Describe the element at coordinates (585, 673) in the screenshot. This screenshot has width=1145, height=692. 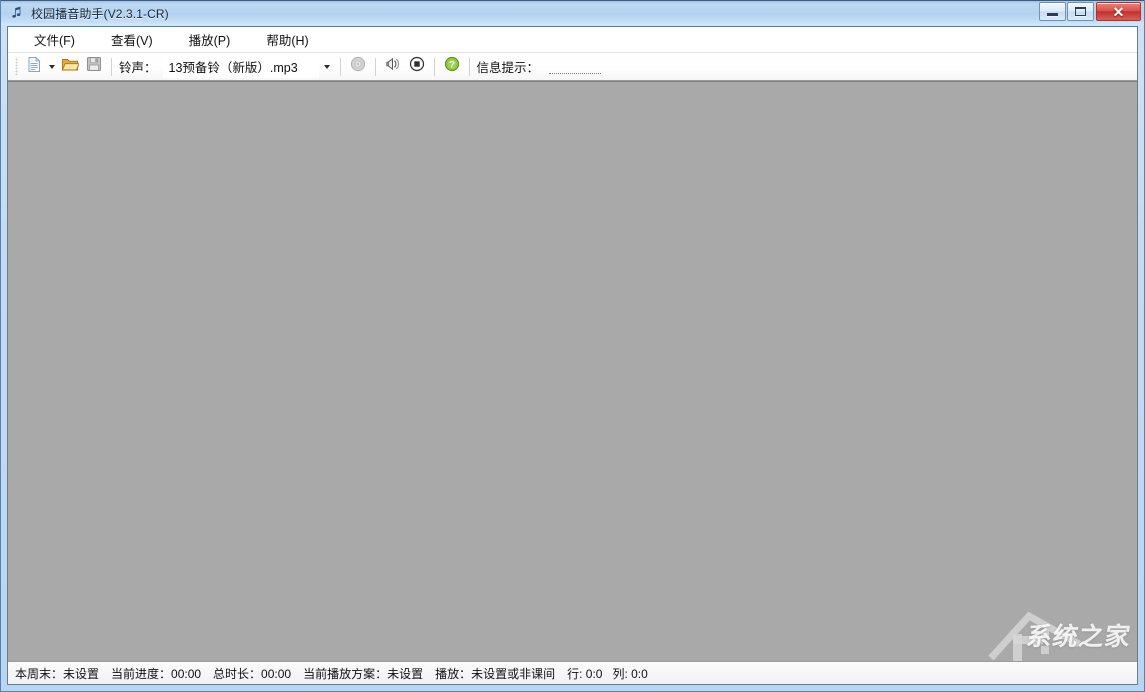
I see `status-row: 行: 0:0` at that location.